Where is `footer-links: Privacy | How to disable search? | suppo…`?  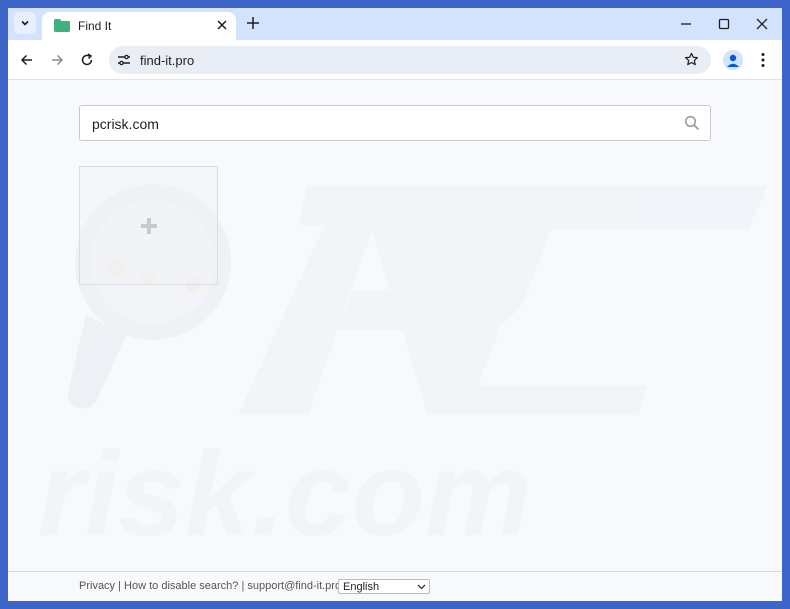 footer-links: Privacy | How to disable search? | suppo… is located at coordinates (210, 586).